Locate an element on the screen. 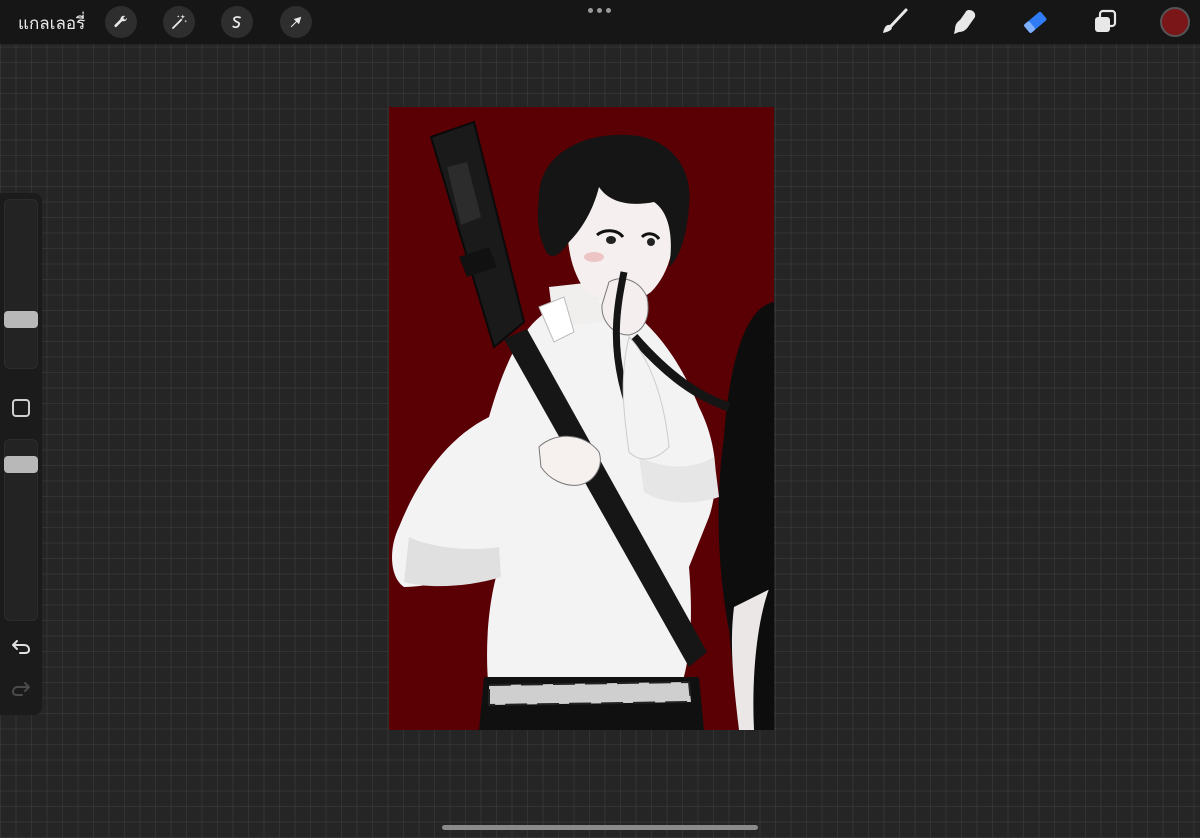  selection-button is located at coordinates (237, 22).